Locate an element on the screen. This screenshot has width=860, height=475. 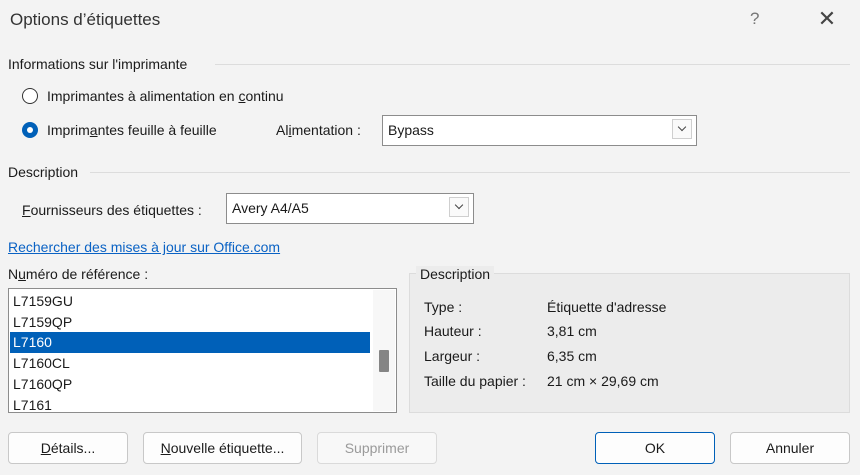
type-value: Étiquette d'adresse is located at coordinates (607, 307).